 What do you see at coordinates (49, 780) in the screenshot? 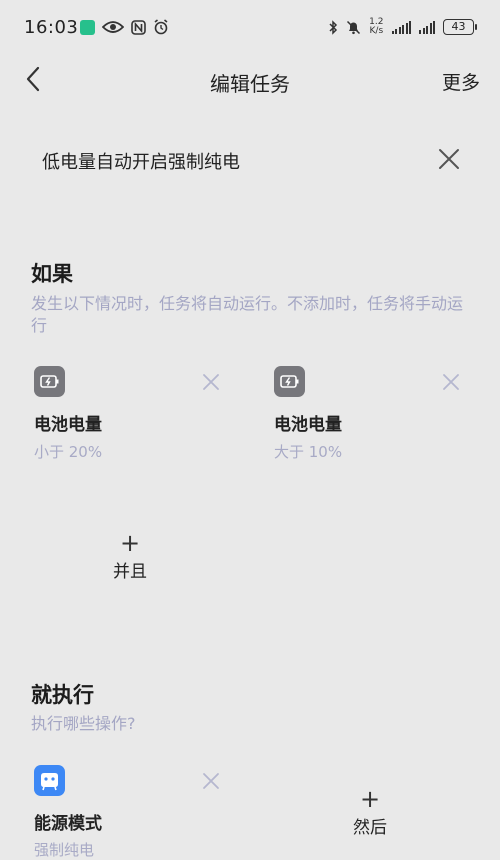
I see `energy-mode-icon` at bounding box center [49, 780].